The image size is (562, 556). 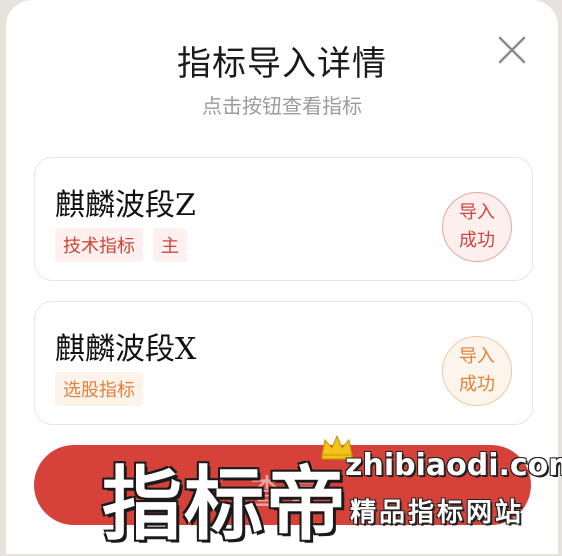 I want to click on indicator-tags: 选股指标, so click(x=99, y=389).